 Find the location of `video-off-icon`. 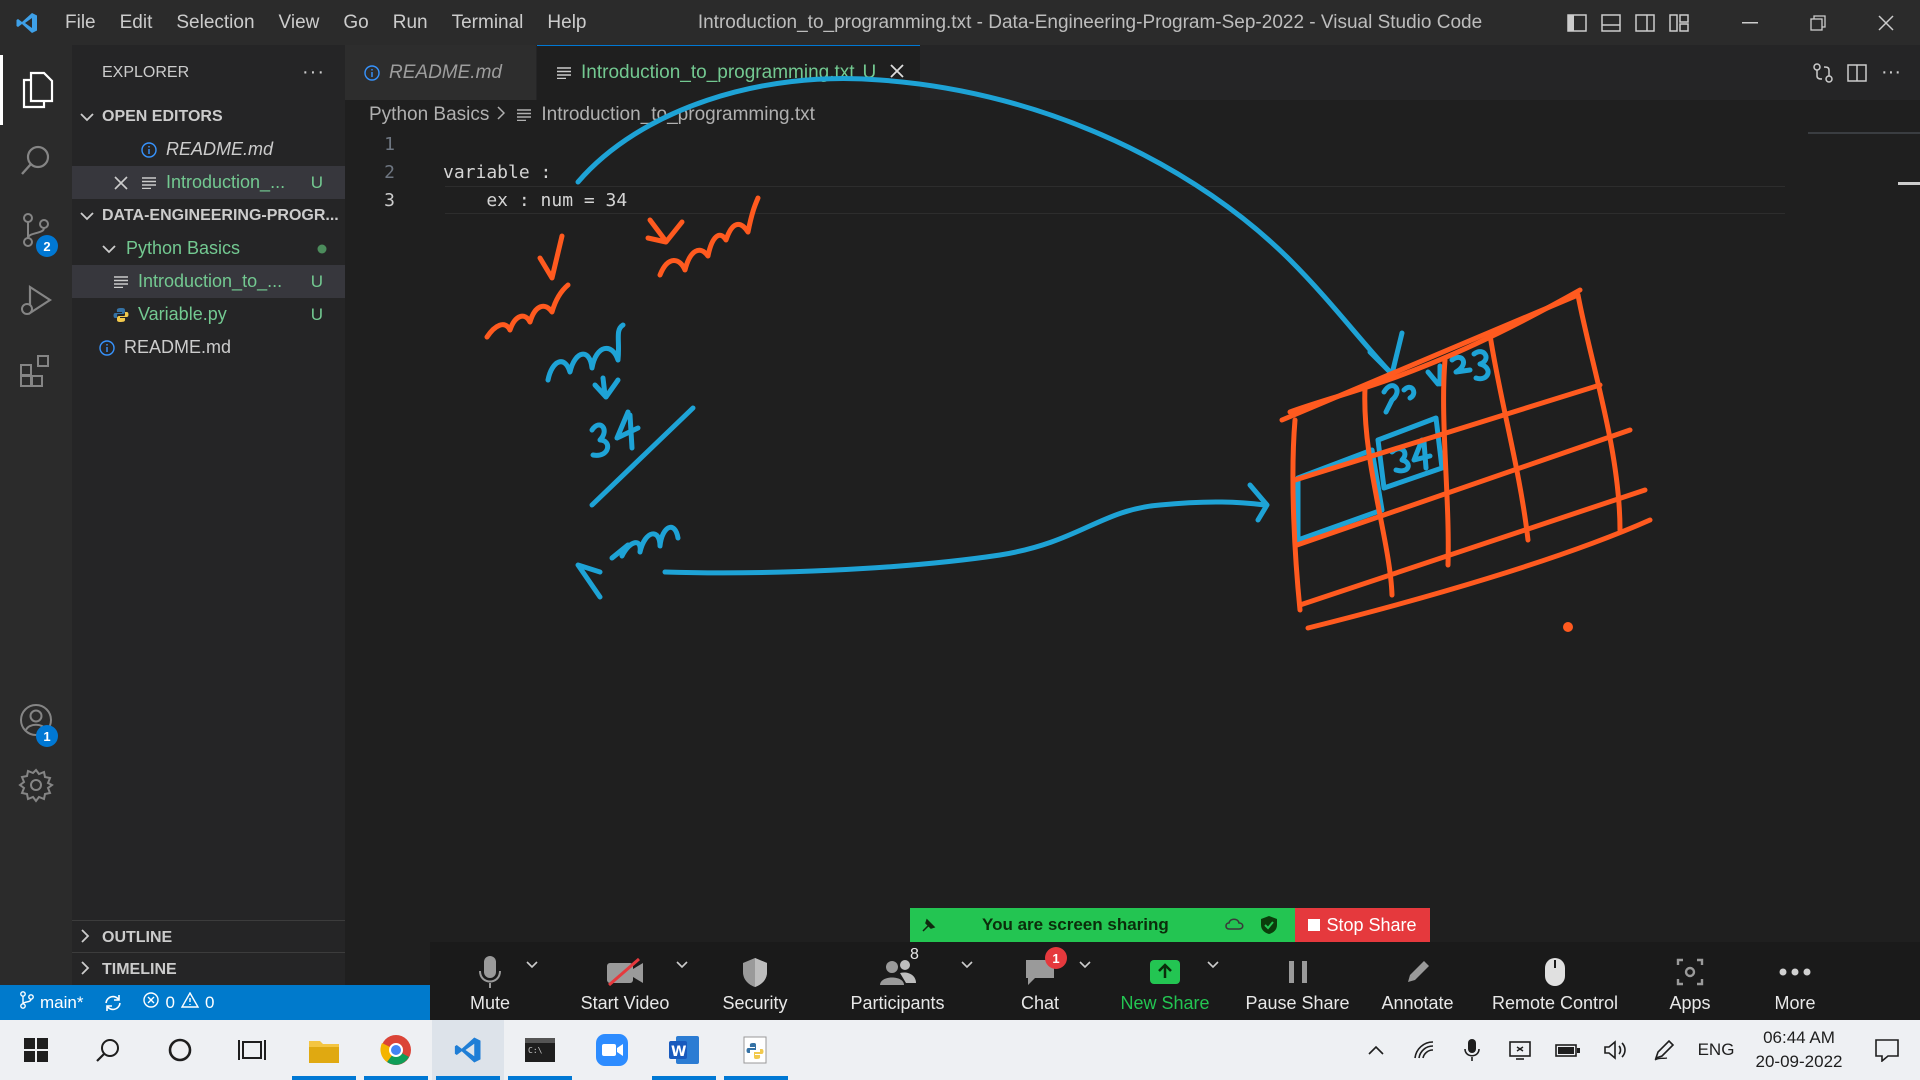

video-off-icon is located at coordinates (625, 972).